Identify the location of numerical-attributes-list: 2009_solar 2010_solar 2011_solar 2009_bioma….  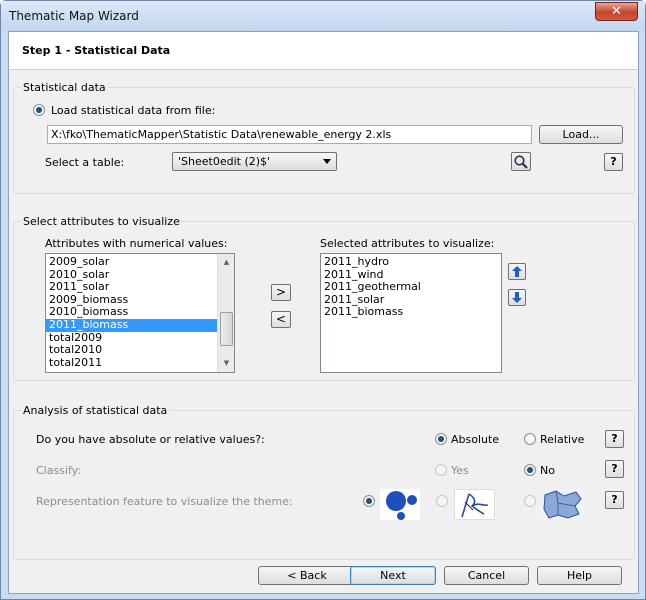
(140, 313).